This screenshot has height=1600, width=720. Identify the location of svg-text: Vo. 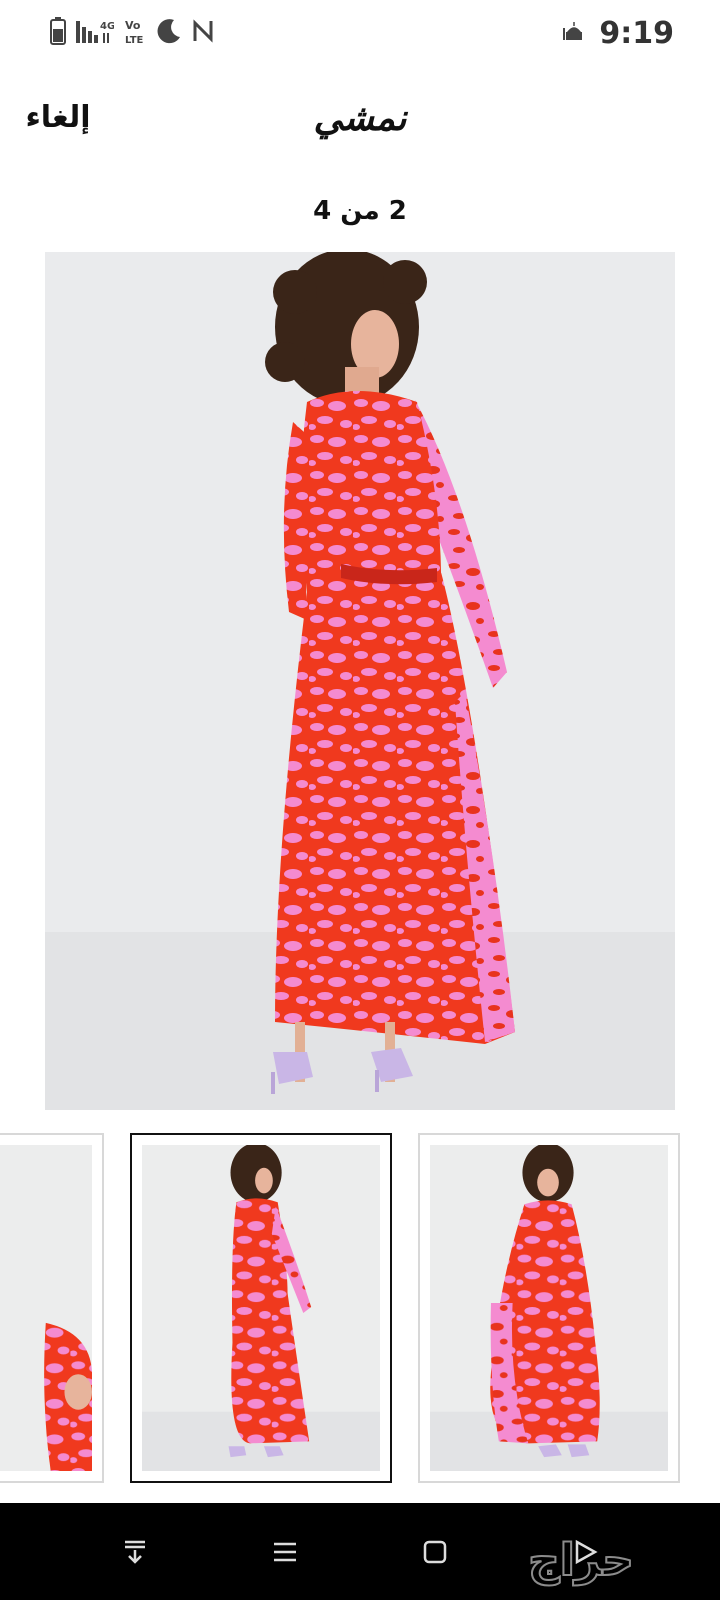
(133, 25).